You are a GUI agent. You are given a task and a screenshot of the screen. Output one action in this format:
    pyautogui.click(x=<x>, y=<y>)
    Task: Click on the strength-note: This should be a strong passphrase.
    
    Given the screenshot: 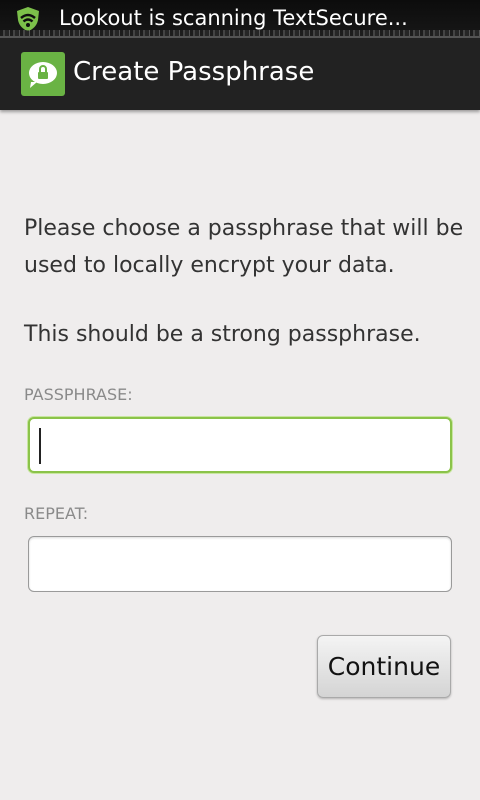 What is the action you would take?
    pyautogui.click(x=222, y=334)
    